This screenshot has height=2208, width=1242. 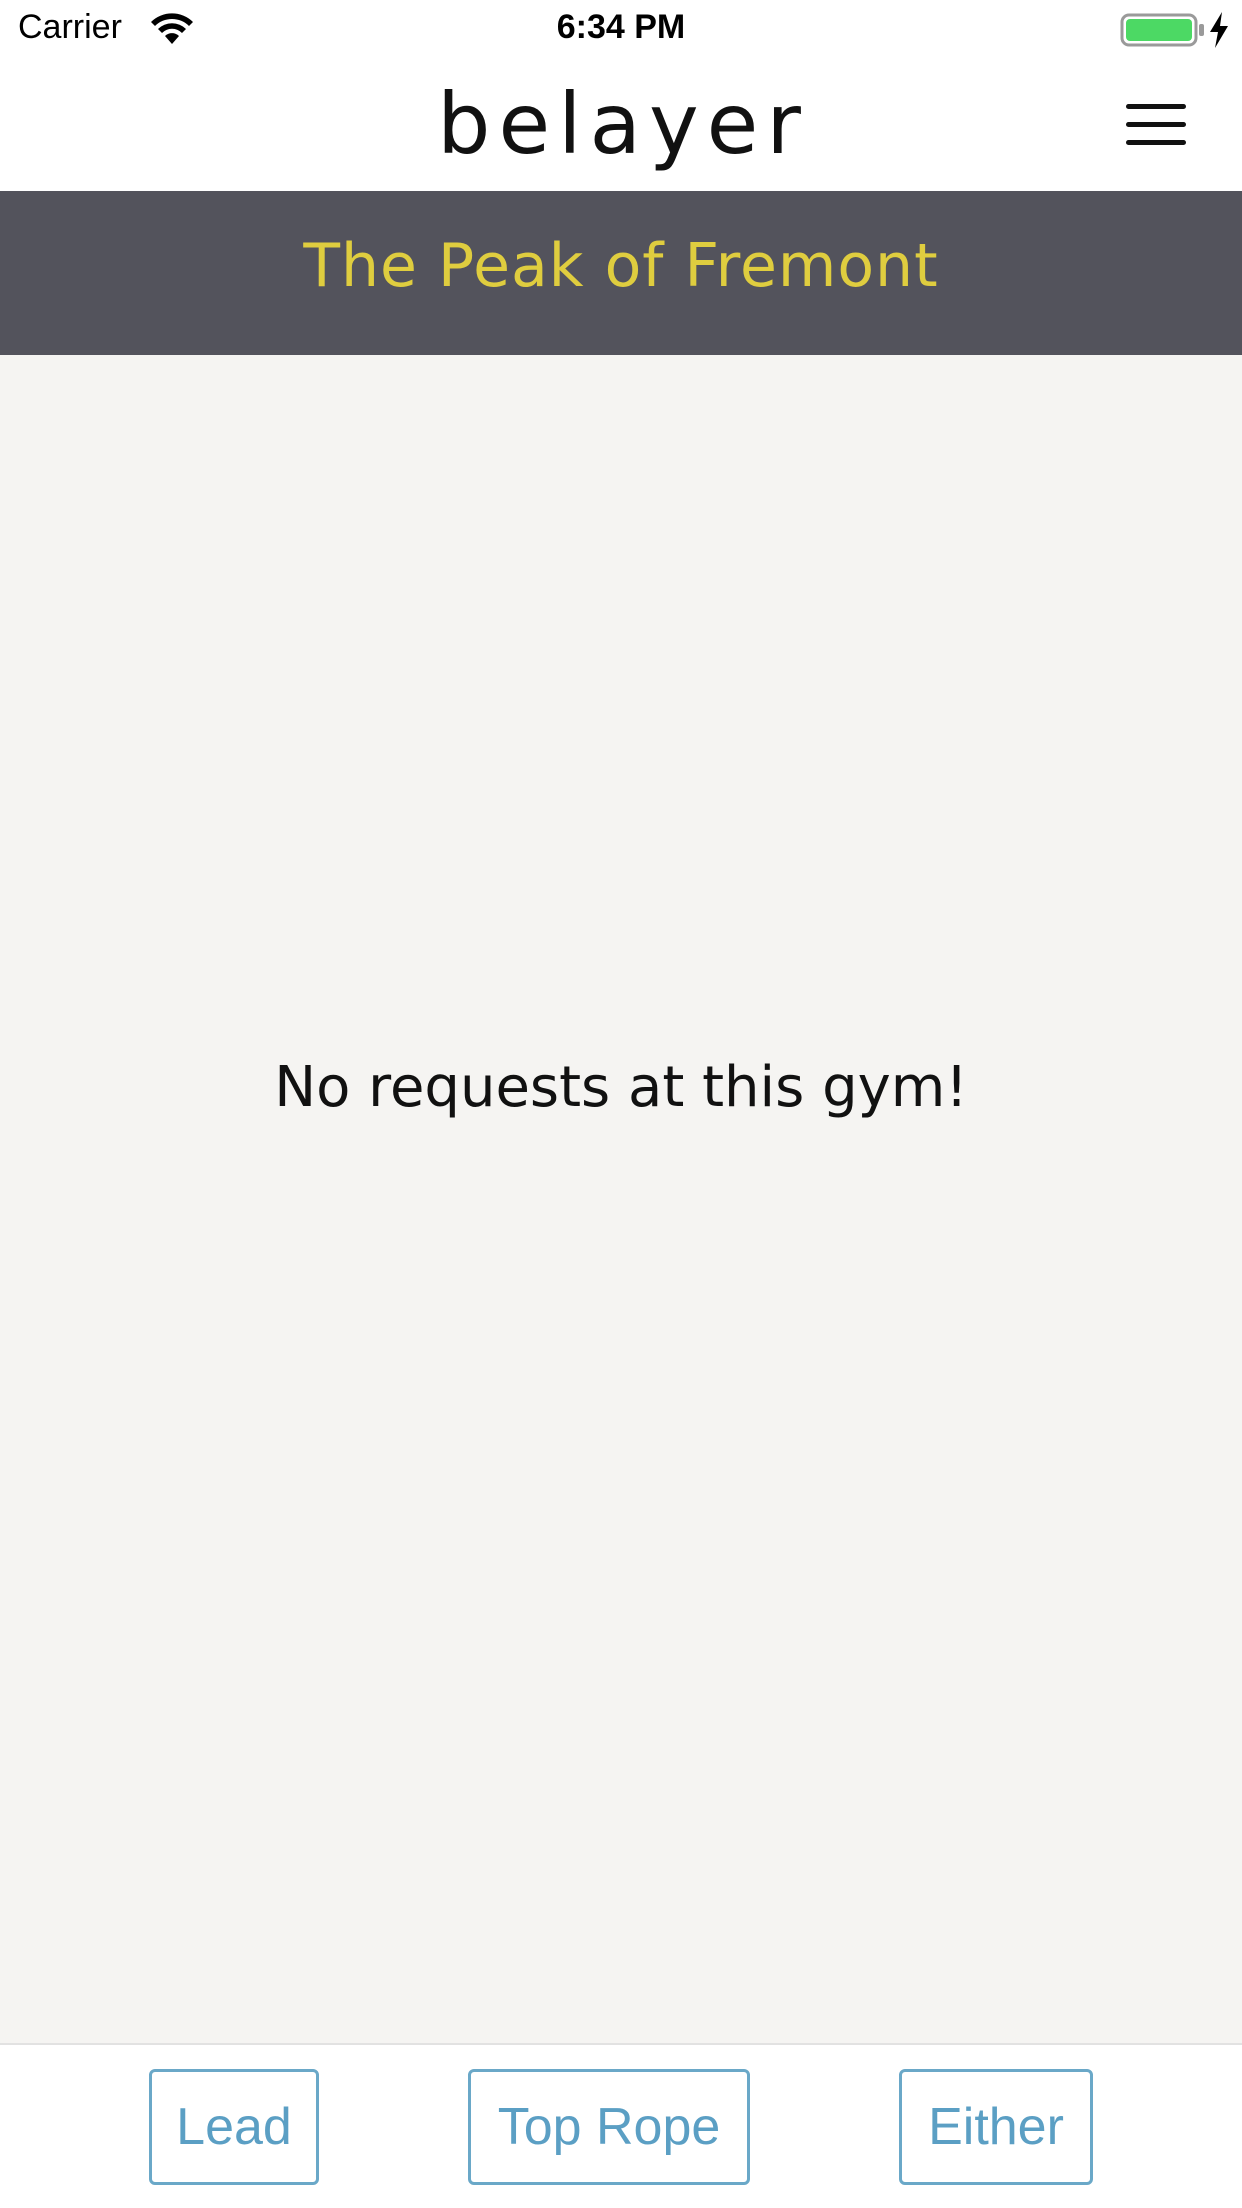 I want to click on top-rope-button: Top Rope, so click(x=609, y=2127).